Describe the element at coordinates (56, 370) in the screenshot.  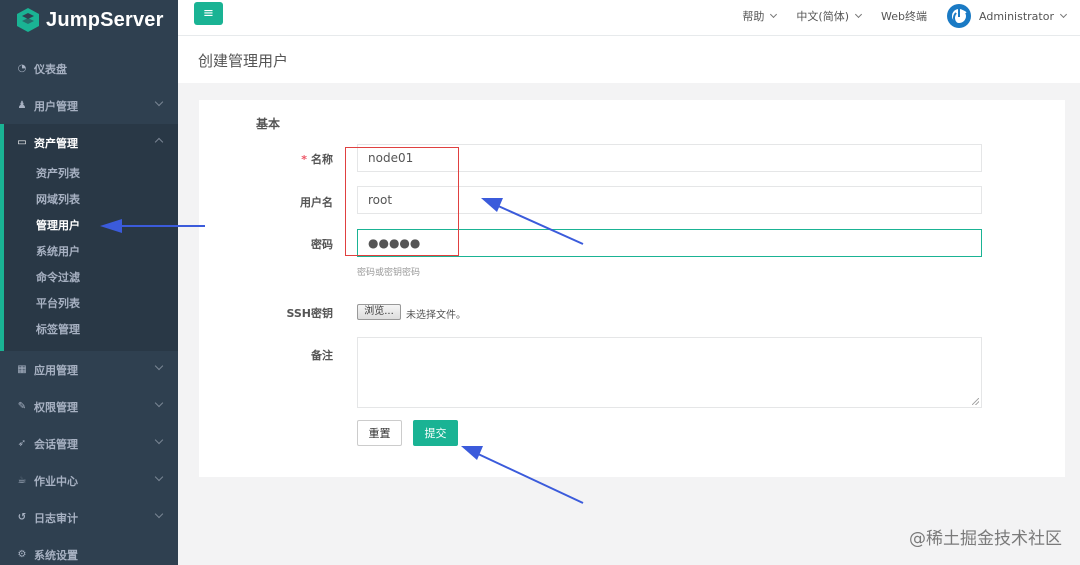
I see `sidebar-item-label: 应用管理` at that location.